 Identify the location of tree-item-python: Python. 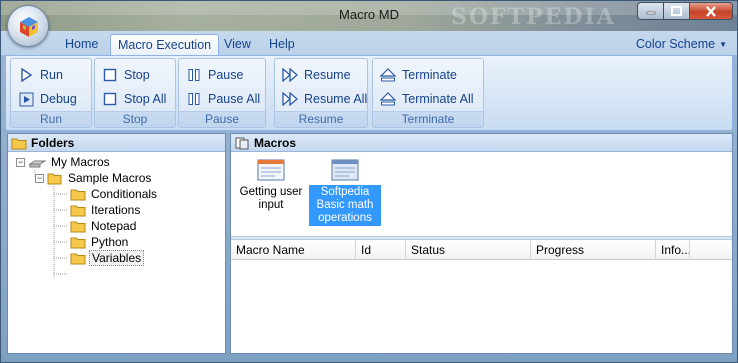
(100, 242).